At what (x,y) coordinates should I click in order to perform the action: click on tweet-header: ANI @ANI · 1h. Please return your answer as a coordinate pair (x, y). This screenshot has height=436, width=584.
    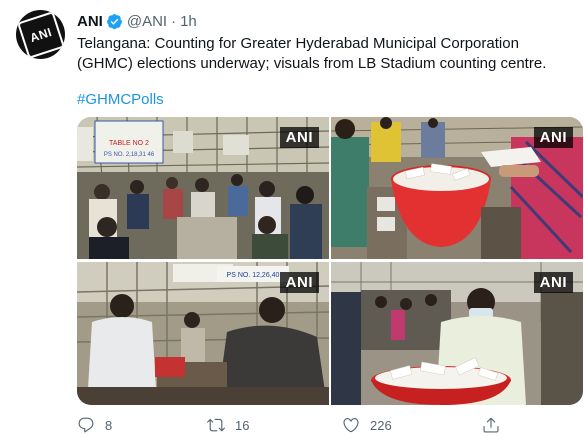
    Looking at the image, I should click on (137, 21).